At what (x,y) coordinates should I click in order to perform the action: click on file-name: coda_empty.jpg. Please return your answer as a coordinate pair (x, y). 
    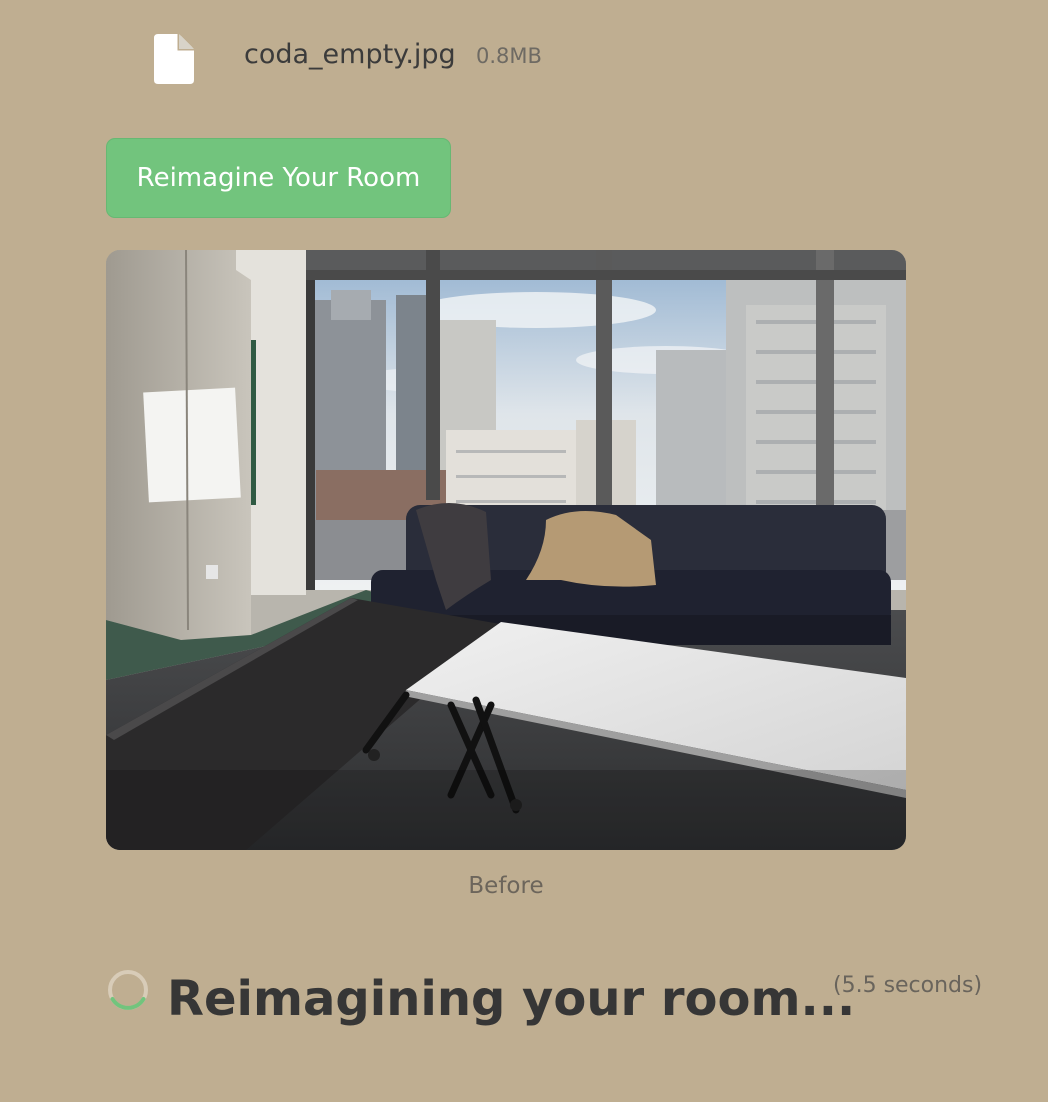
    Looking at the image, I should click on (350, 54).